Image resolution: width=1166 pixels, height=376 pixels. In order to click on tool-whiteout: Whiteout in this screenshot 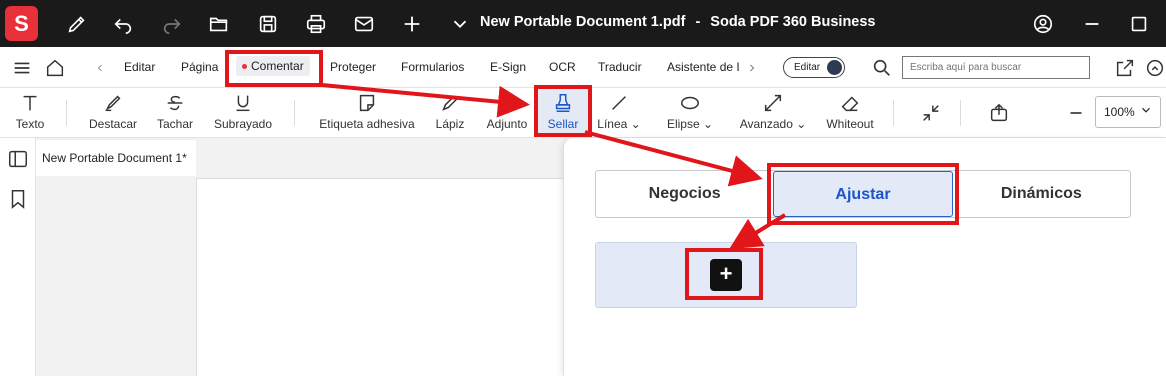, I will do `click(850, 113)`.